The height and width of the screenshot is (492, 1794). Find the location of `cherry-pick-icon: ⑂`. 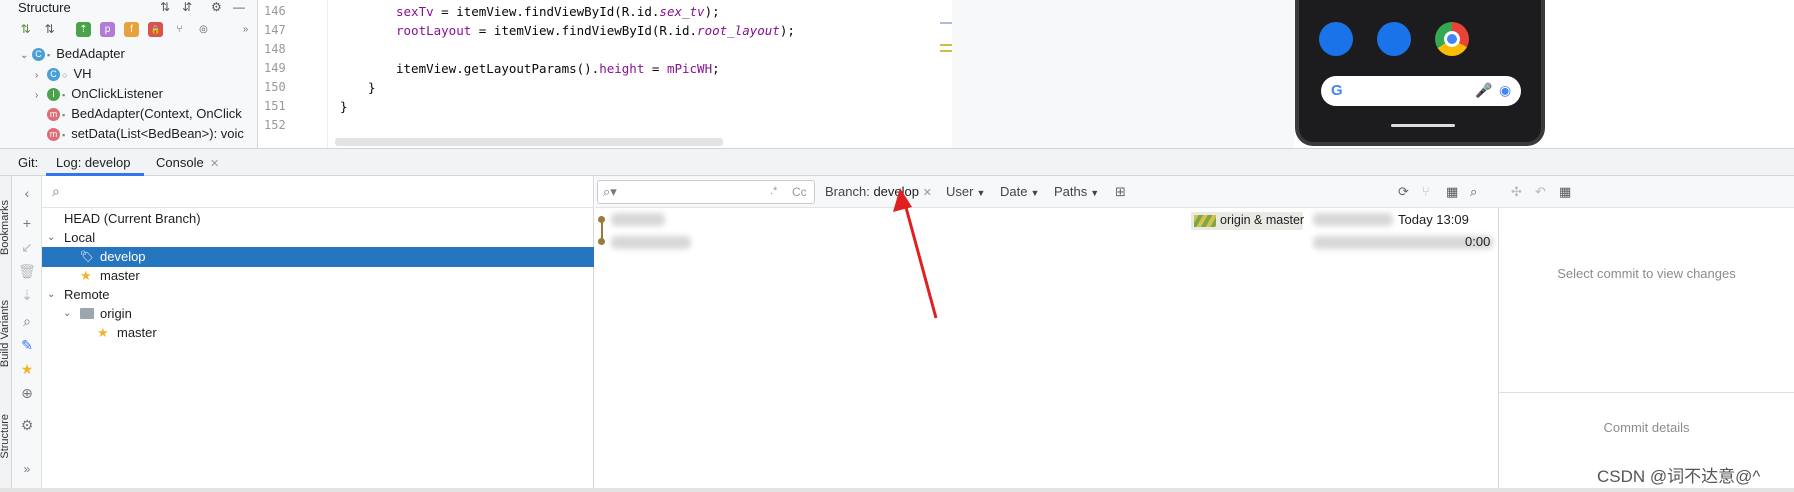

cherry-pick-icon: ⑂ is located at coordinates (1426, 191).